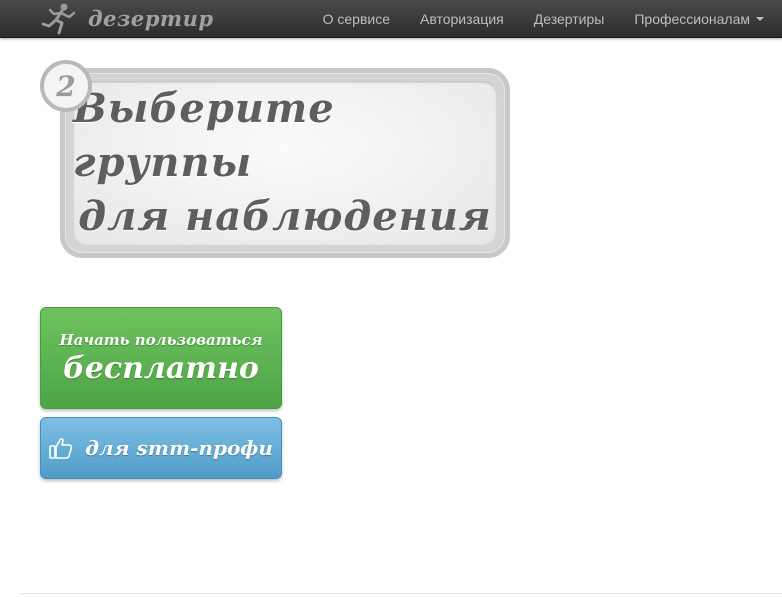 This screenshot has height=597, width=782. What do you see at coordinates (161, 368) in the screenshot?
I see `start-free-button-label: бесплатно` at bounding box center [161, 368].